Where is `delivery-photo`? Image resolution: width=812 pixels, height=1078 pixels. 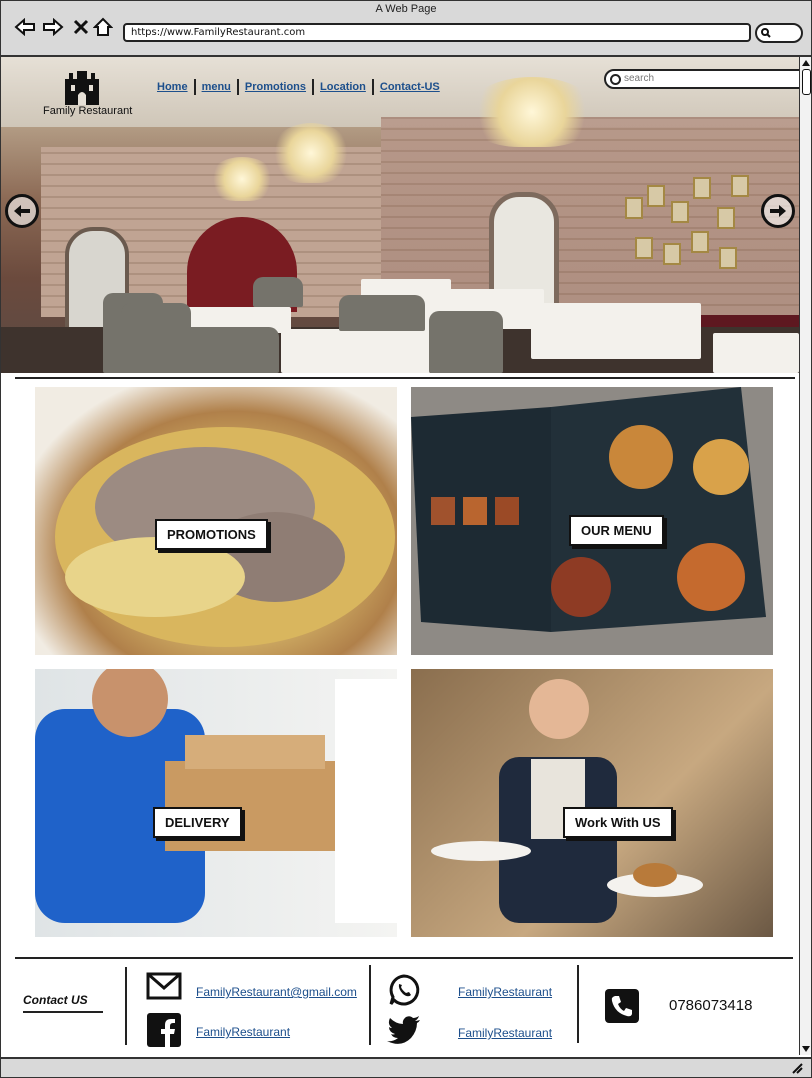 delivery-photo is located at coordinates (216, 796).